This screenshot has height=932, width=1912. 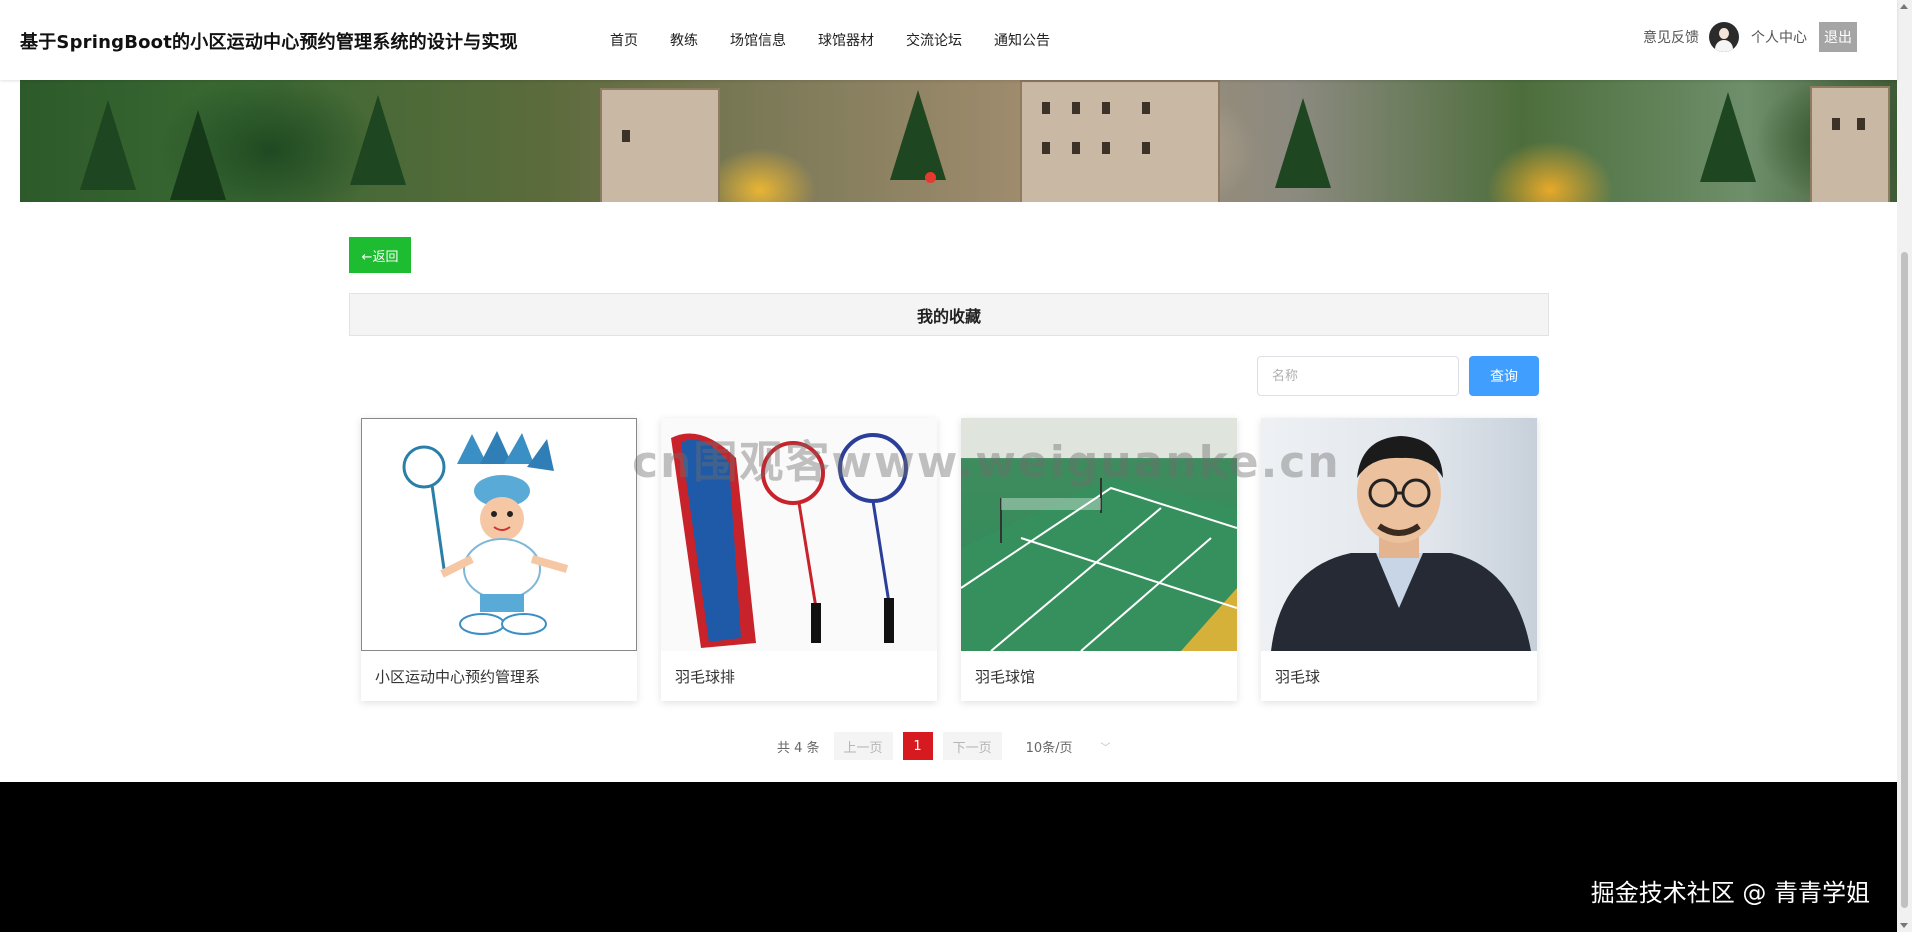 I want to click on nav-item-home: 首页, so click(x=624, y=40).